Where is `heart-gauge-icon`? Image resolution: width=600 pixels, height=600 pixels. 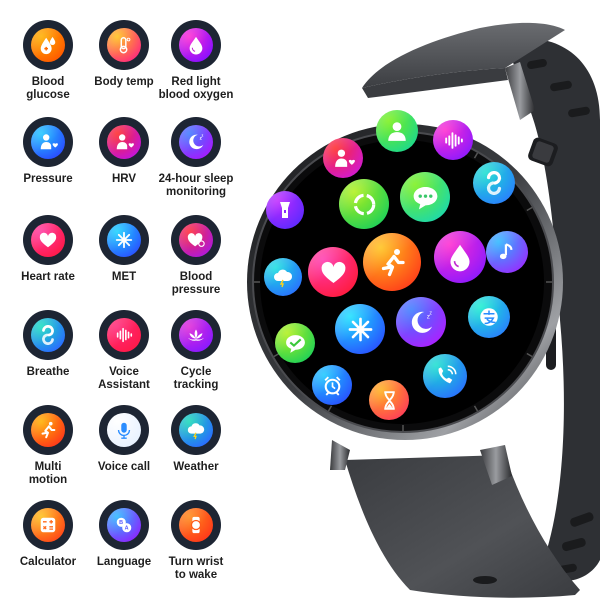
heart-gauge-icon is located at coordinates (196, 240).